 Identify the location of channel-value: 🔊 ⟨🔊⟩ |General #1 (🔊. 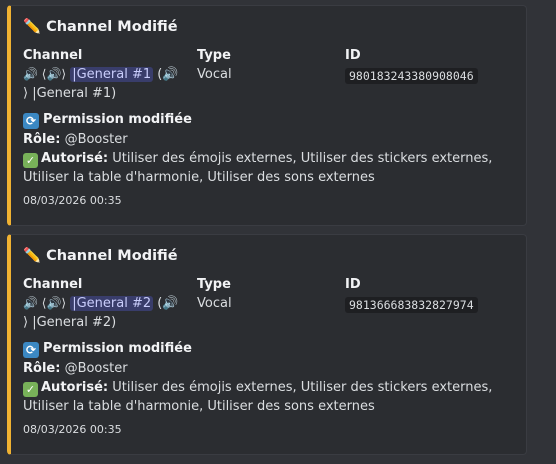
(101, 74).